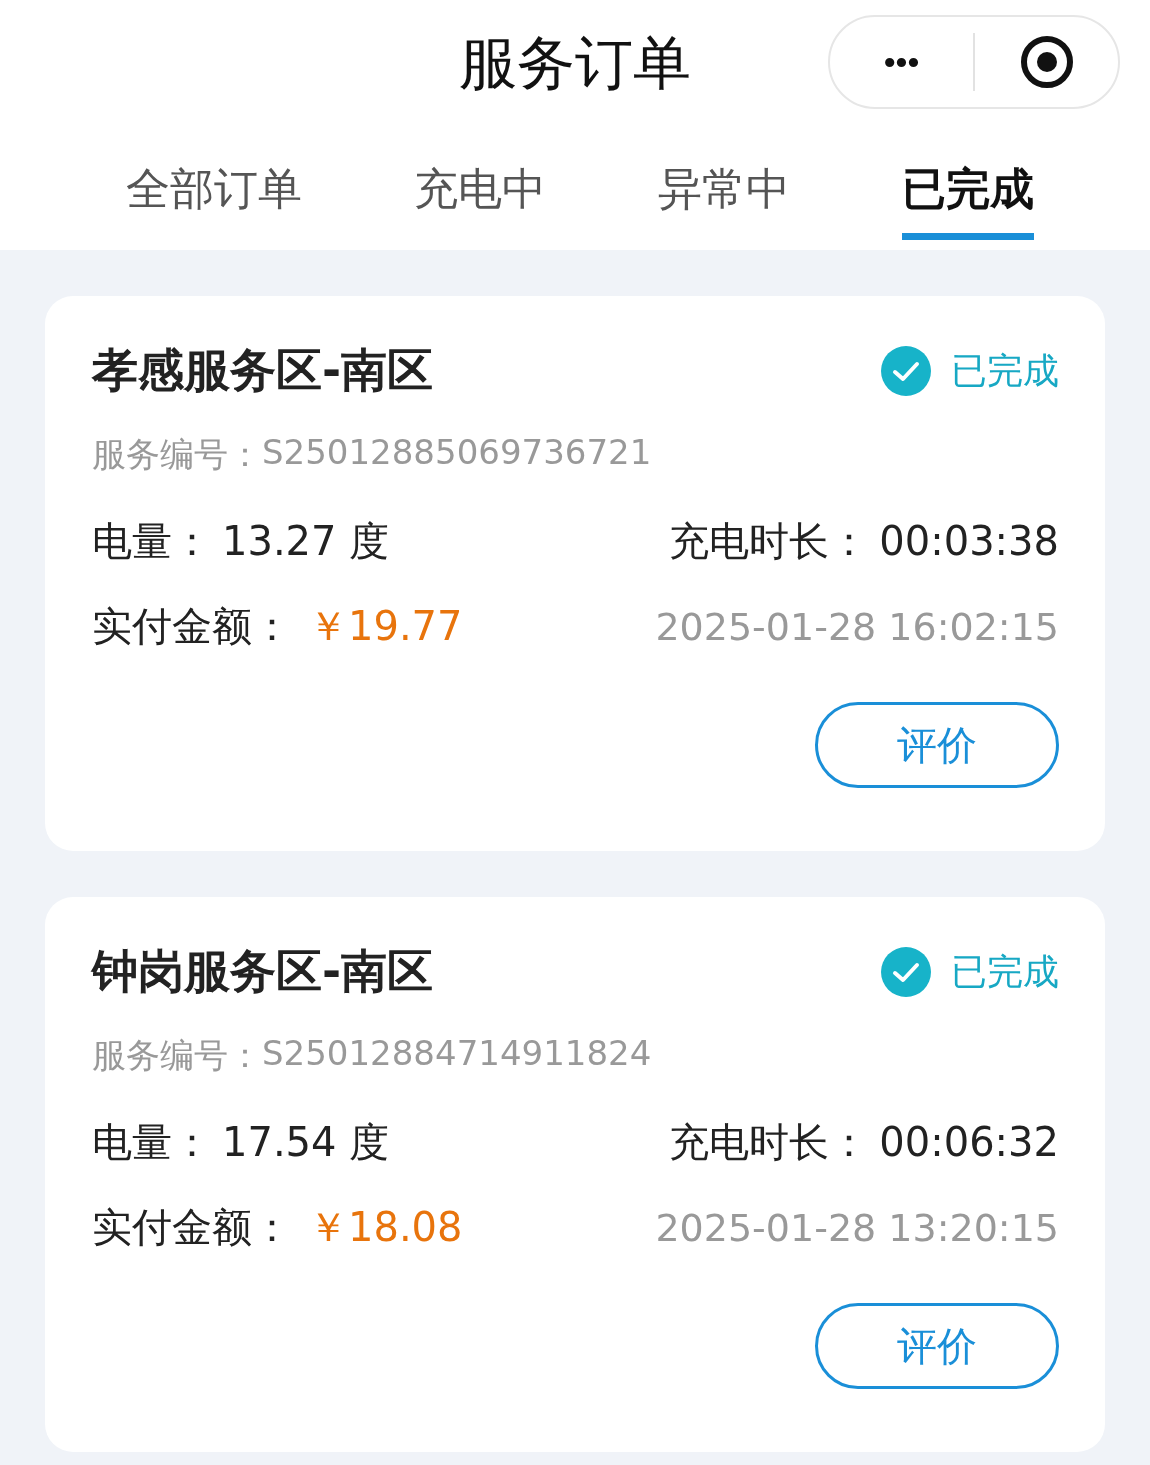  Describe the element at coordinates (263, 971) in the screenshot. I see `station-name: 钟岗服务区-南区` at that location.